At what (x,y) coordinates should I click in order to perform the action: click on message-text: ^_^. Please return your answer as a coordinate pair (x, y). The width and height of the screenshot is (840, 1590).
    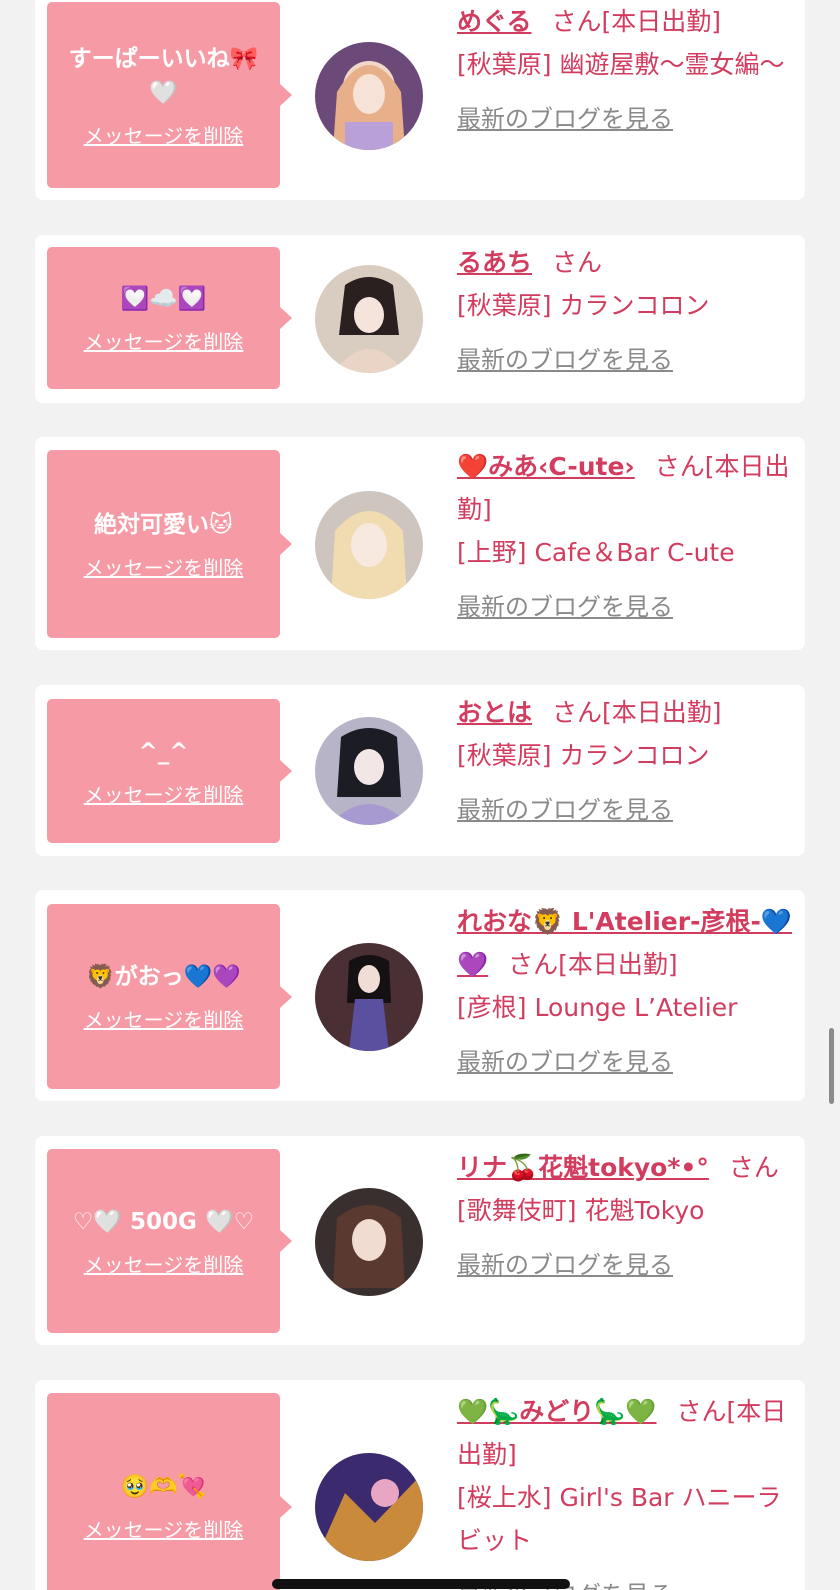
    Looking at the image, I should click on (163, 751).